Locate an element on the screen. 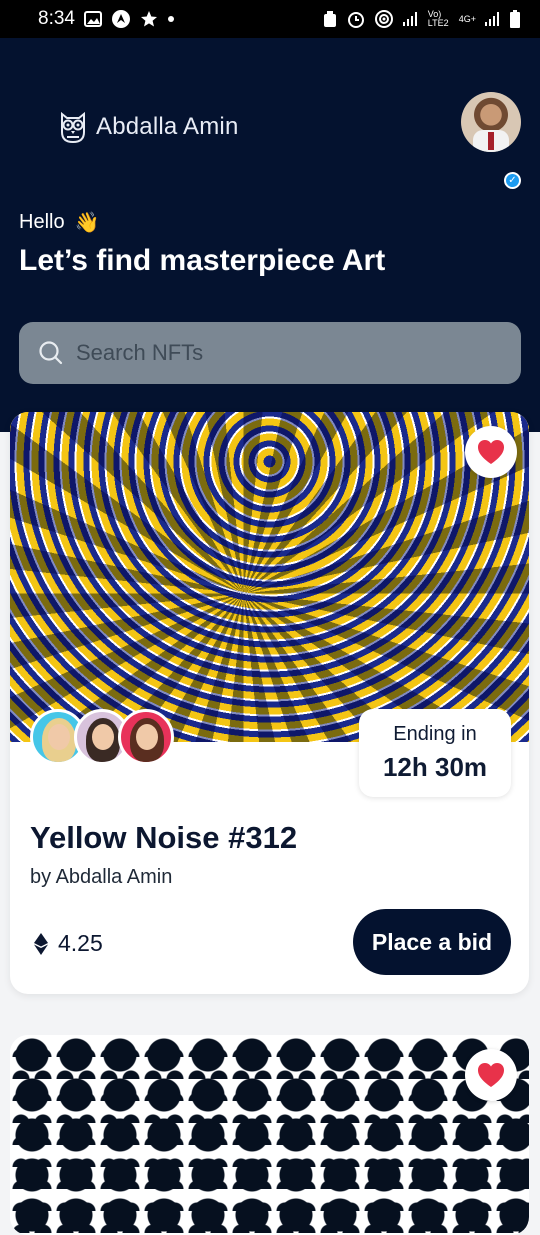  search-input is located at coordinates (276, 353).